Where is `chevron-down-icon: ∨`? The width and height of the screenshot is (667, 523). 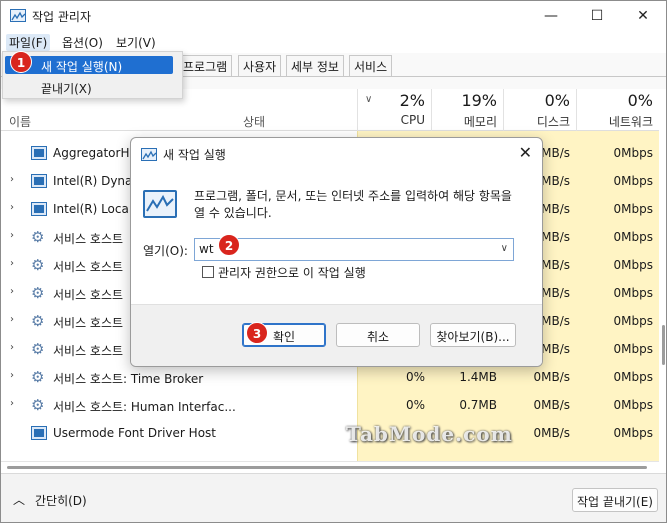
chevron-down-icon: ∨ is located at coordinates (504, 248).